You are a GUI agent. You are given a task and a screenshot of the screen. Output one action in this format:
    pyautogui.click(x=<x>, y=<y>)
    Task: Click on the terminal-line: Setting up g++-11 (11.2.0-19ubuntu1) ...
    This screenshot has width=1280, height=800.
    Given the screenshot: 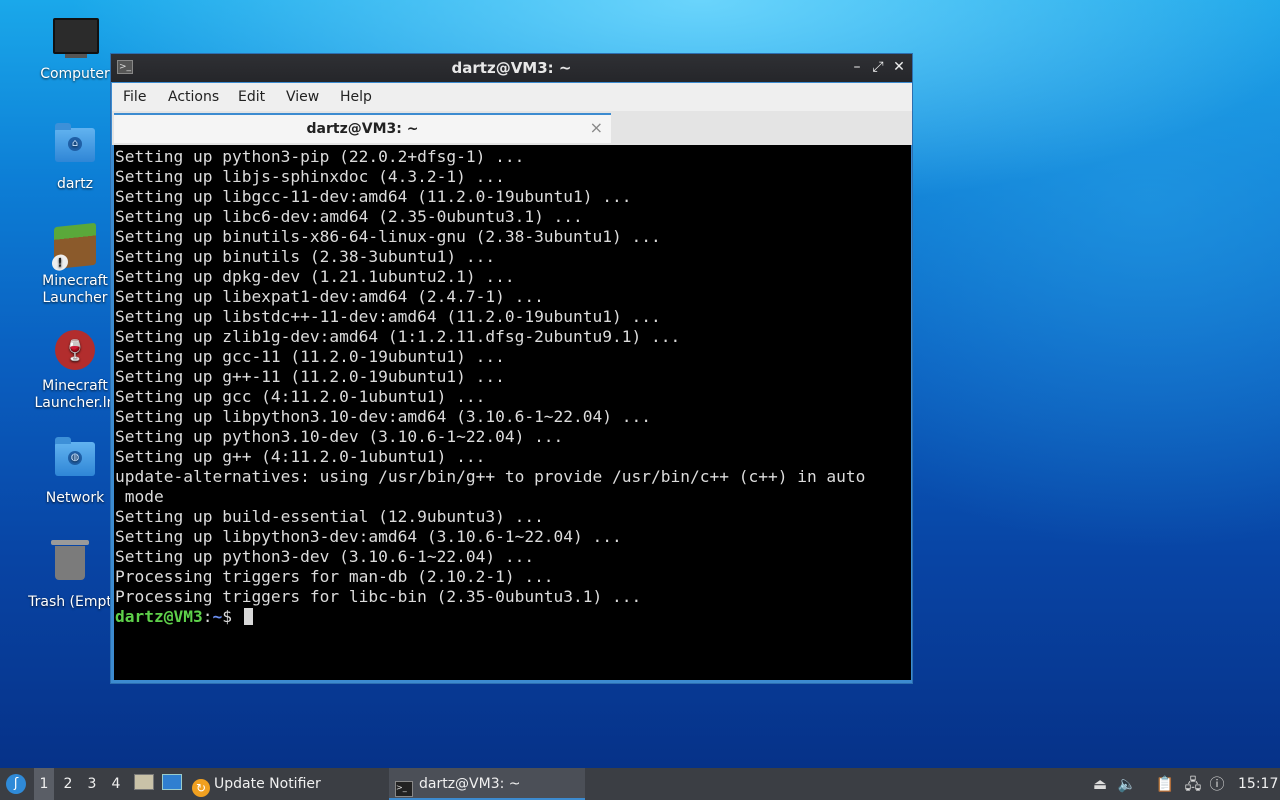 What is the action you would take?
    pyautogui.click(x=310, y=376)
    